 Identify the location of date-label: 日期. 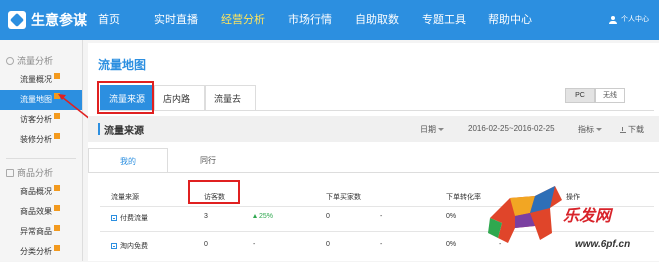
(428, 129).